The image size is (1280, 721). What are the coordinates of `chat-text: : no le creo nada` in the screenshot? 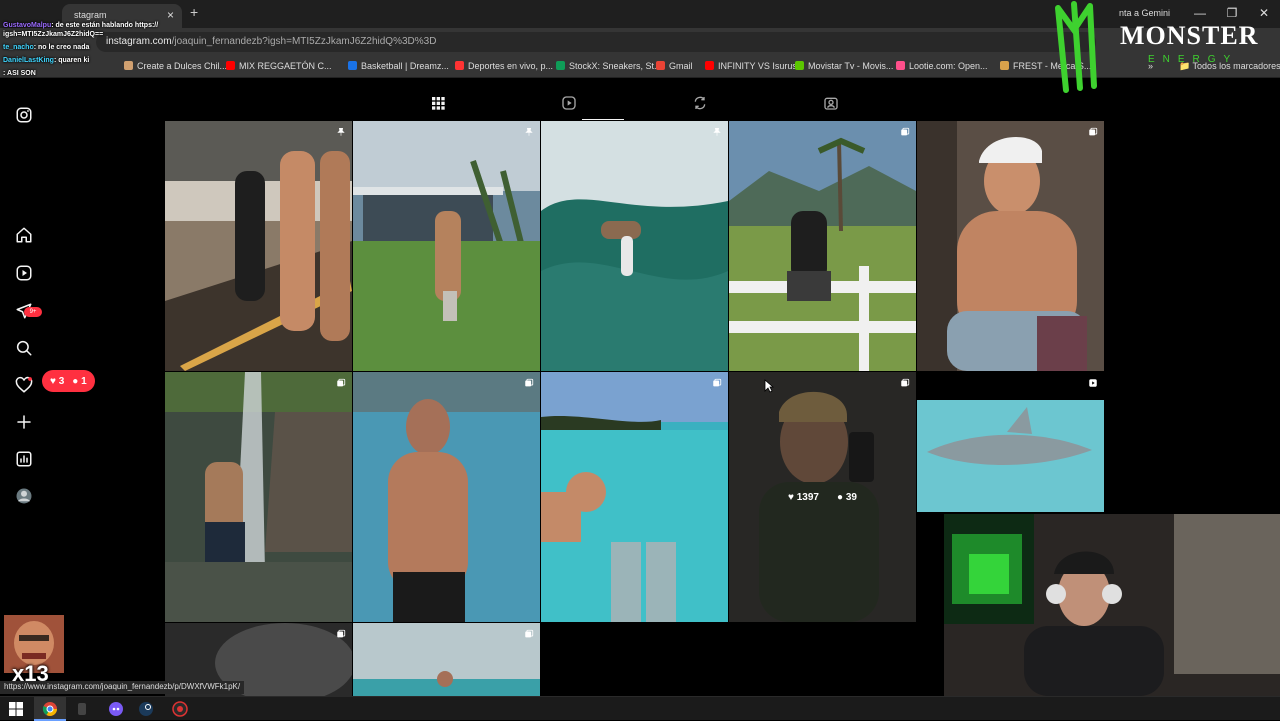 It's located at (61, 47).